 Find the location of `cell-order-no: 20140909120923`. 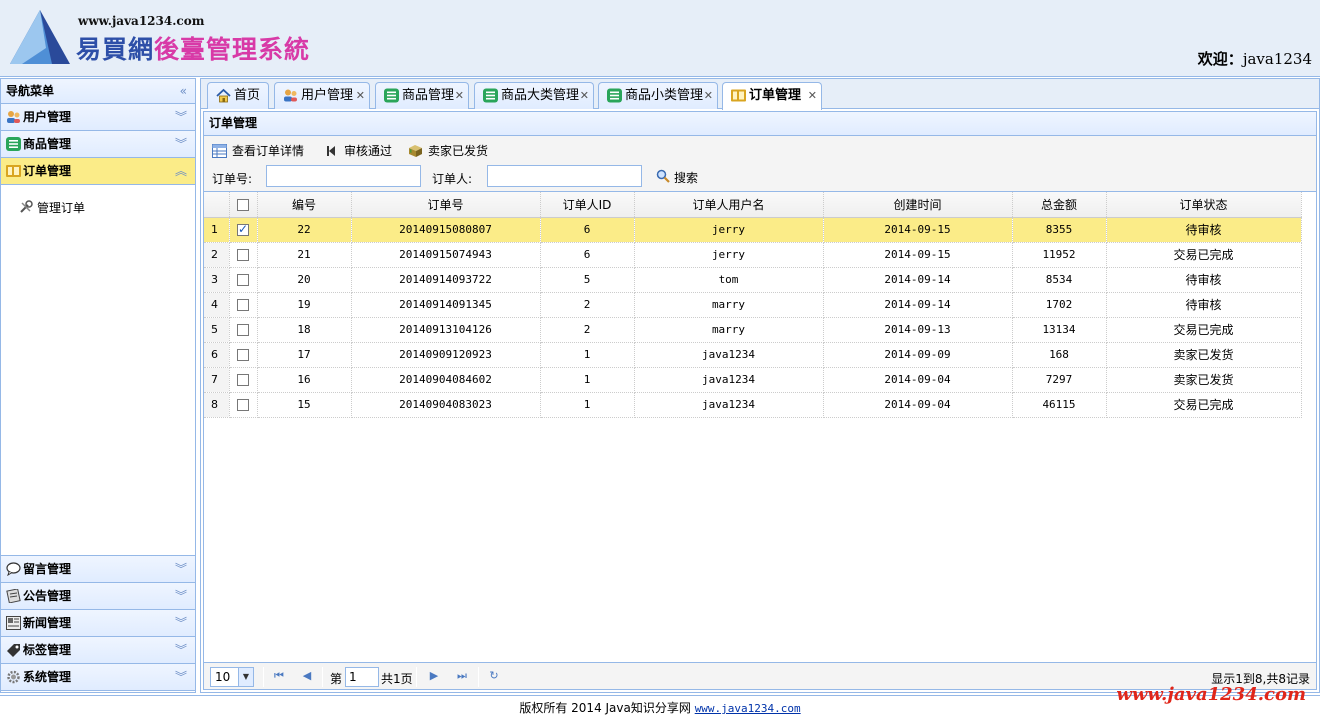

cell-order-no: 20140909120923 is located at coordinates (446, 355).